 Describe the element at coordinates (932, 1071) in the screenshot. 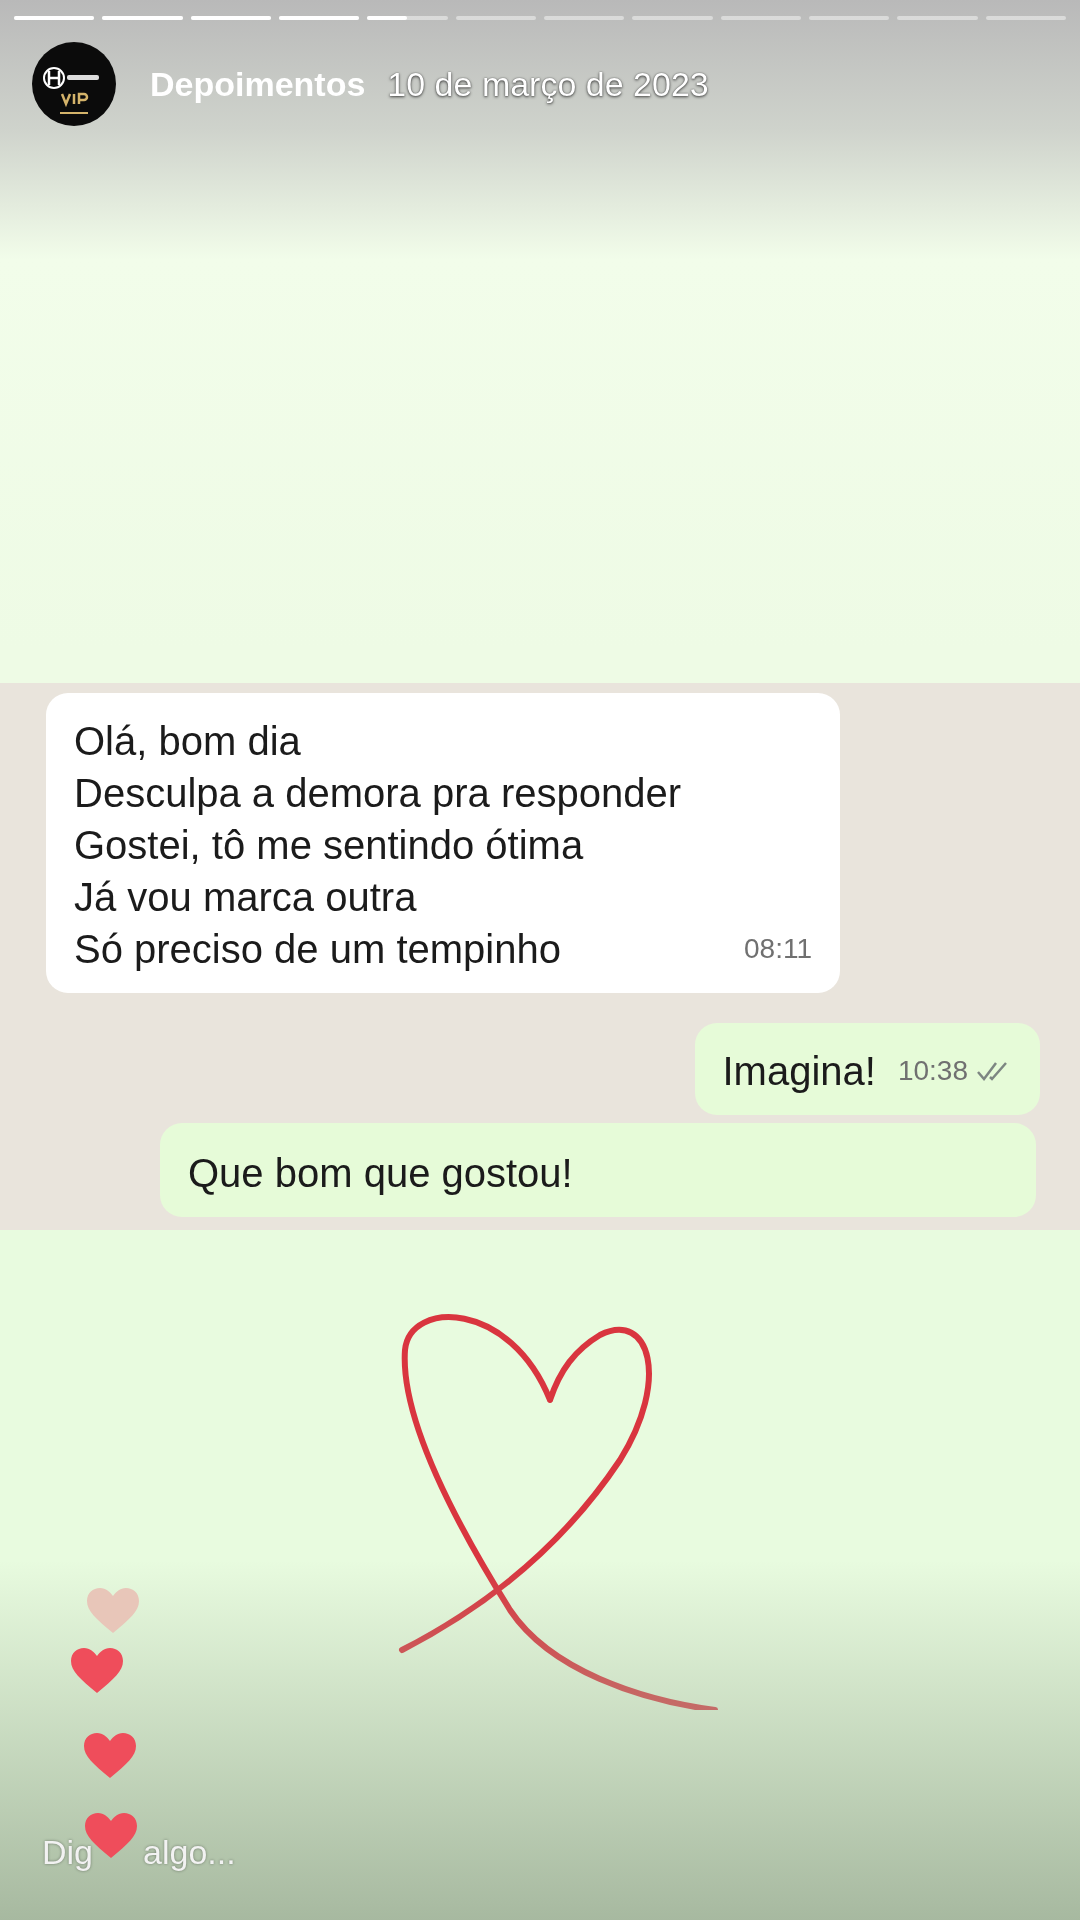

I see `message-time: 10:38` at that location.